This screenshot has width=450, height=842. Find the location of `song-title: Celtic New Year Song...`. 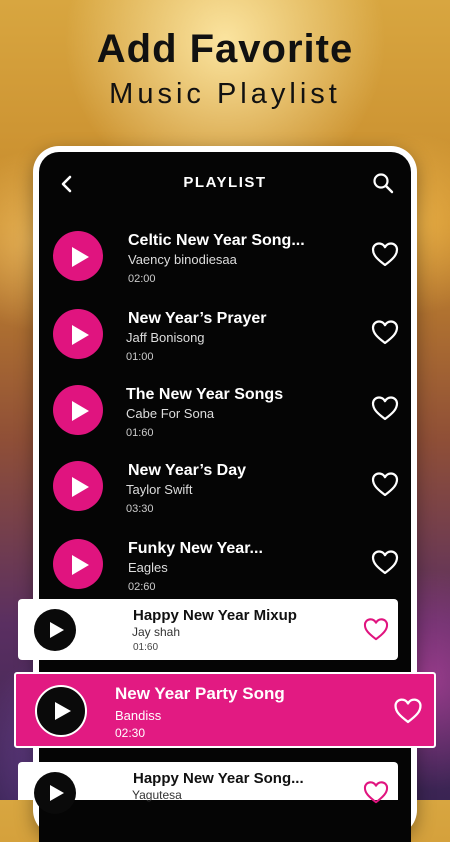

song-title: Celtic New Year Song... is located at coordinates (216, 240).